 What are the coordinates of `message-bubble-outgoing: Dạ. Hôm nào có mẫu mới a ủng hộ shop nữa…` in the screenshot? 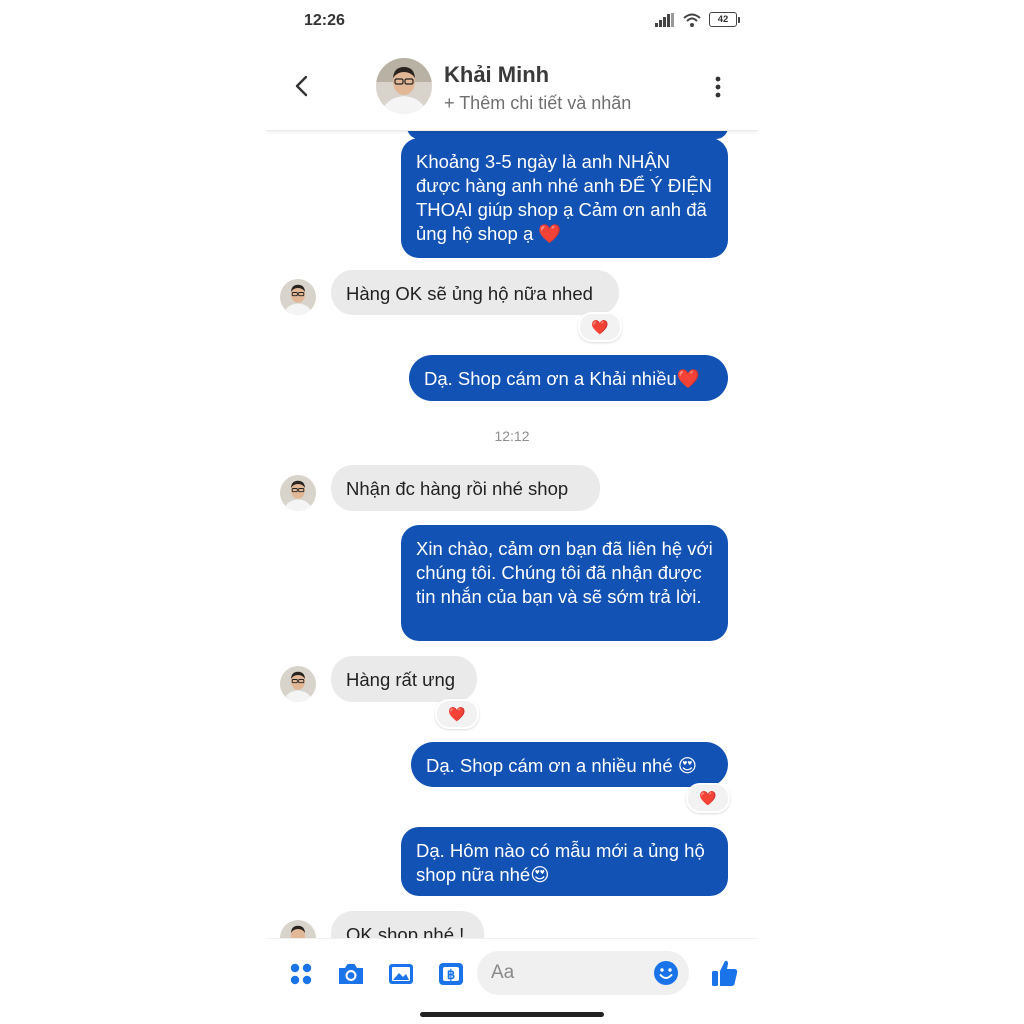 It's located at (564, 861).